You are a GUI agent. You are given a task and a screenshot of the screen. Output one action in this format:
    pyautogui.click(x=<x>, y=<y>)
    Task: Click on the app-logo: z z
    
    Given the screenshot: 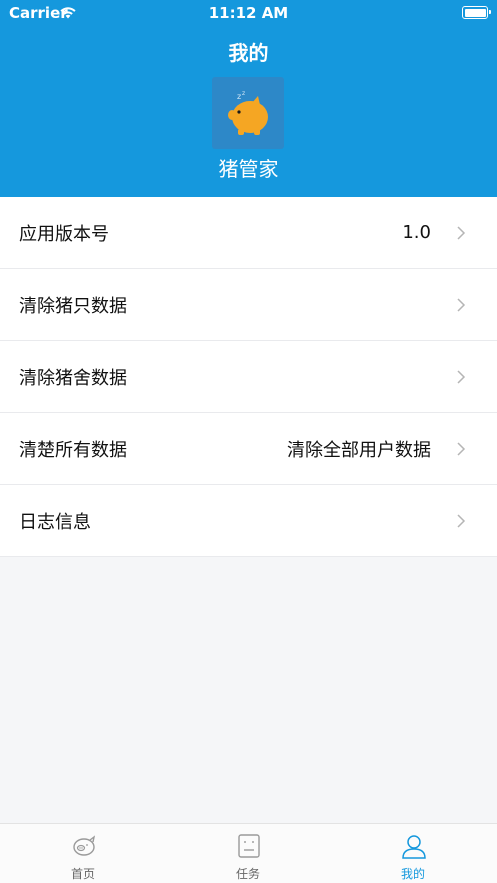 What is the action you would take?
    pyautogui.click(x=248, y=113)
    